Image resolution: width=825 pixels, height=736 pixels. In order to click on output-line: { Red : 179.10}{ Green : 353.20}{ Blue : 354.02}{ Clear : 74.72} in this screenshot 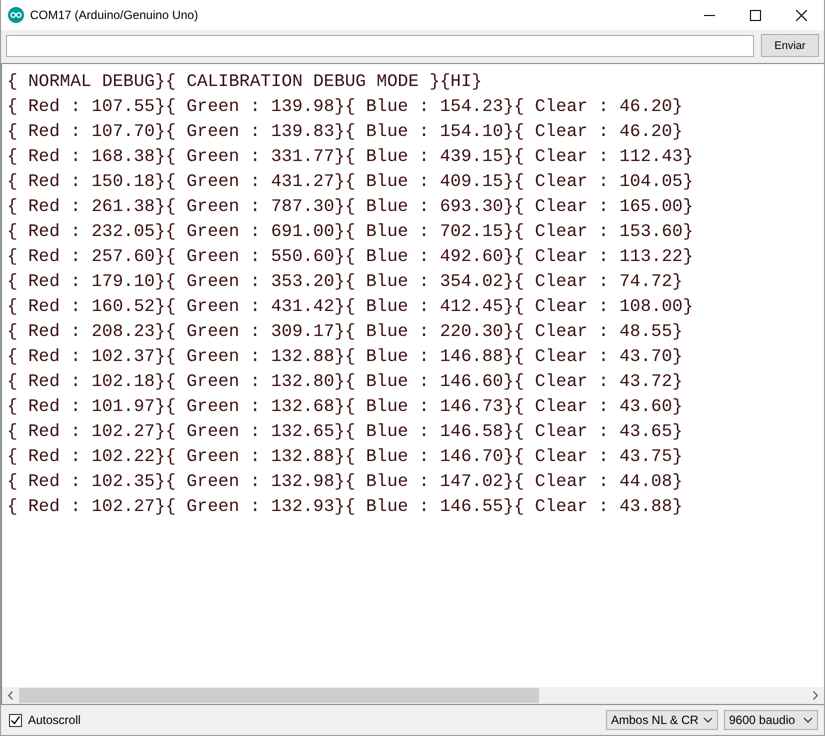, I will do `click(345, 282)`.